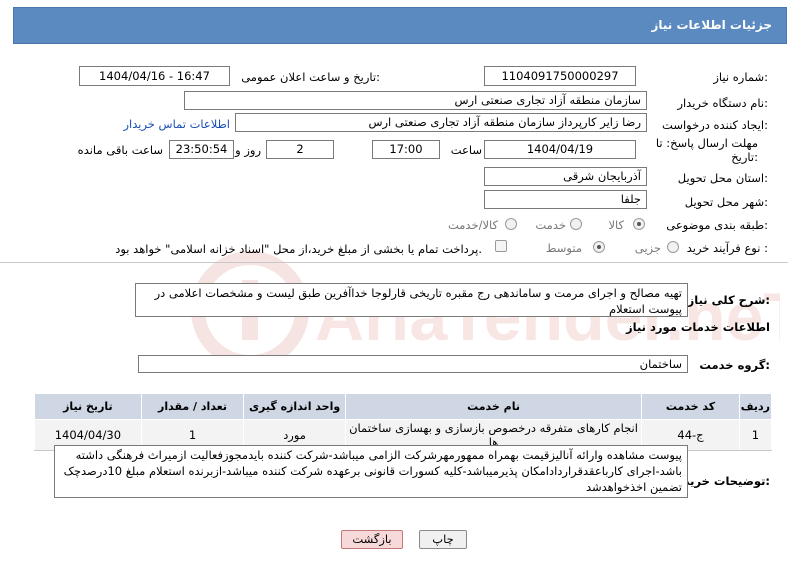 This screenshot has width=788, height=566. I want to click on process-option-medium: متوسط, so click(563, 248).